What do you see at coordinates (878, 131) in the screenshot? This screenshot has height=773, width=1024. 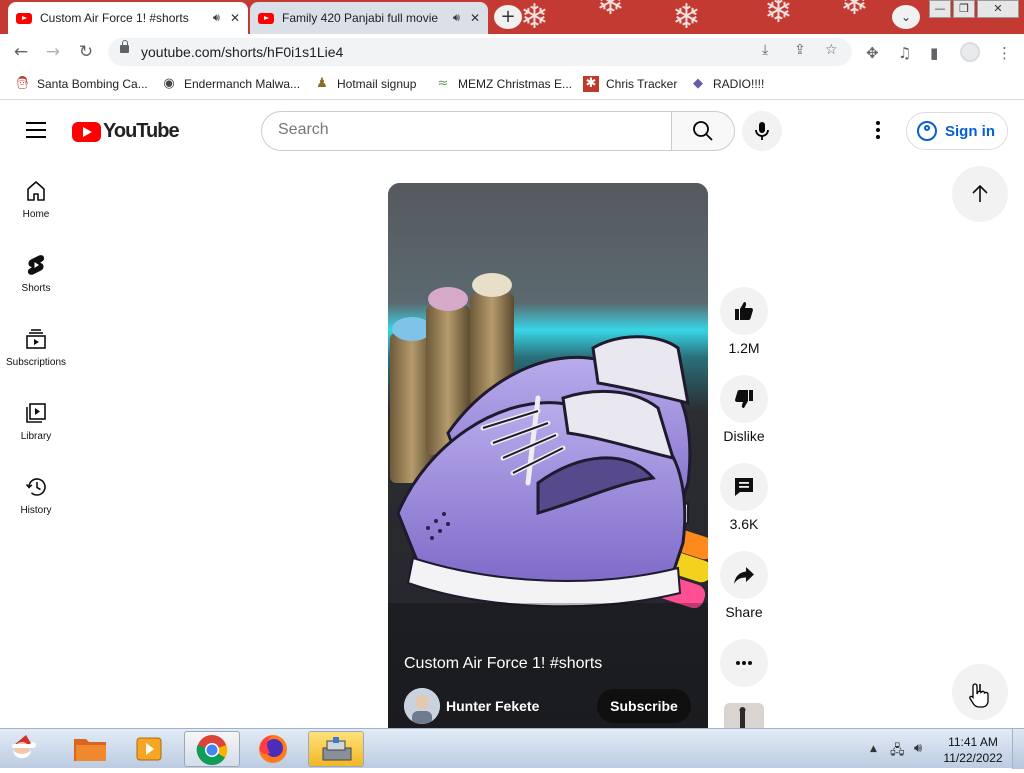 I see `settings-more-icon` at bounding box center [878, 131].